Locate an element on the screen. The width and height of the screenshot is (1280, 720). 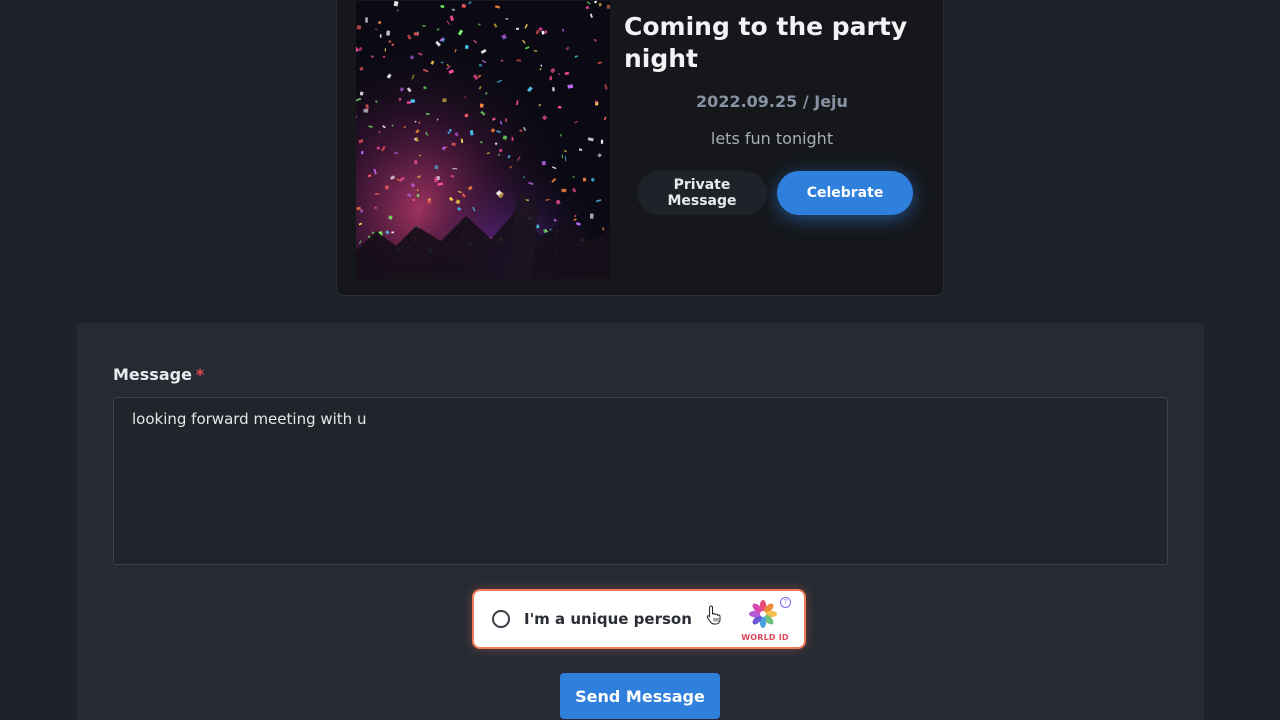
hand-cursor-icon is located at coordinates (714, 617).